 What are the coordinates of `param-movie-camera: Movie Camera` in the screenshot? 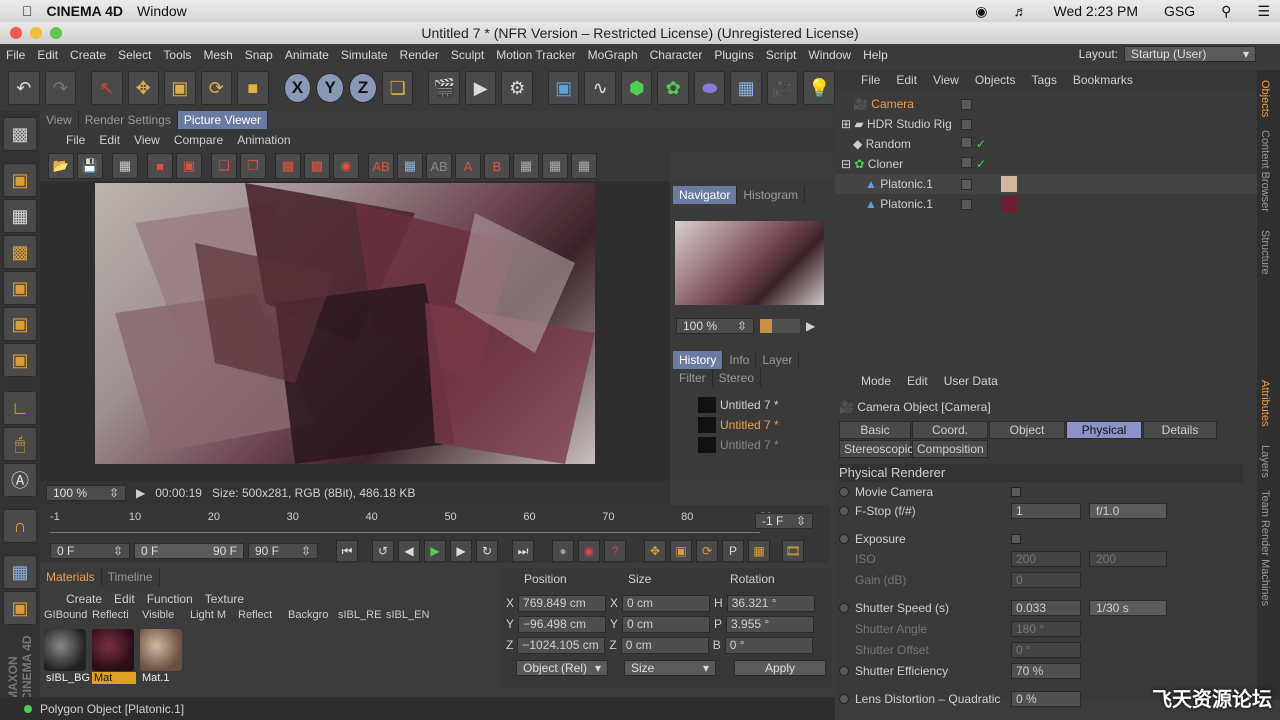 It's located at (1044, 492).